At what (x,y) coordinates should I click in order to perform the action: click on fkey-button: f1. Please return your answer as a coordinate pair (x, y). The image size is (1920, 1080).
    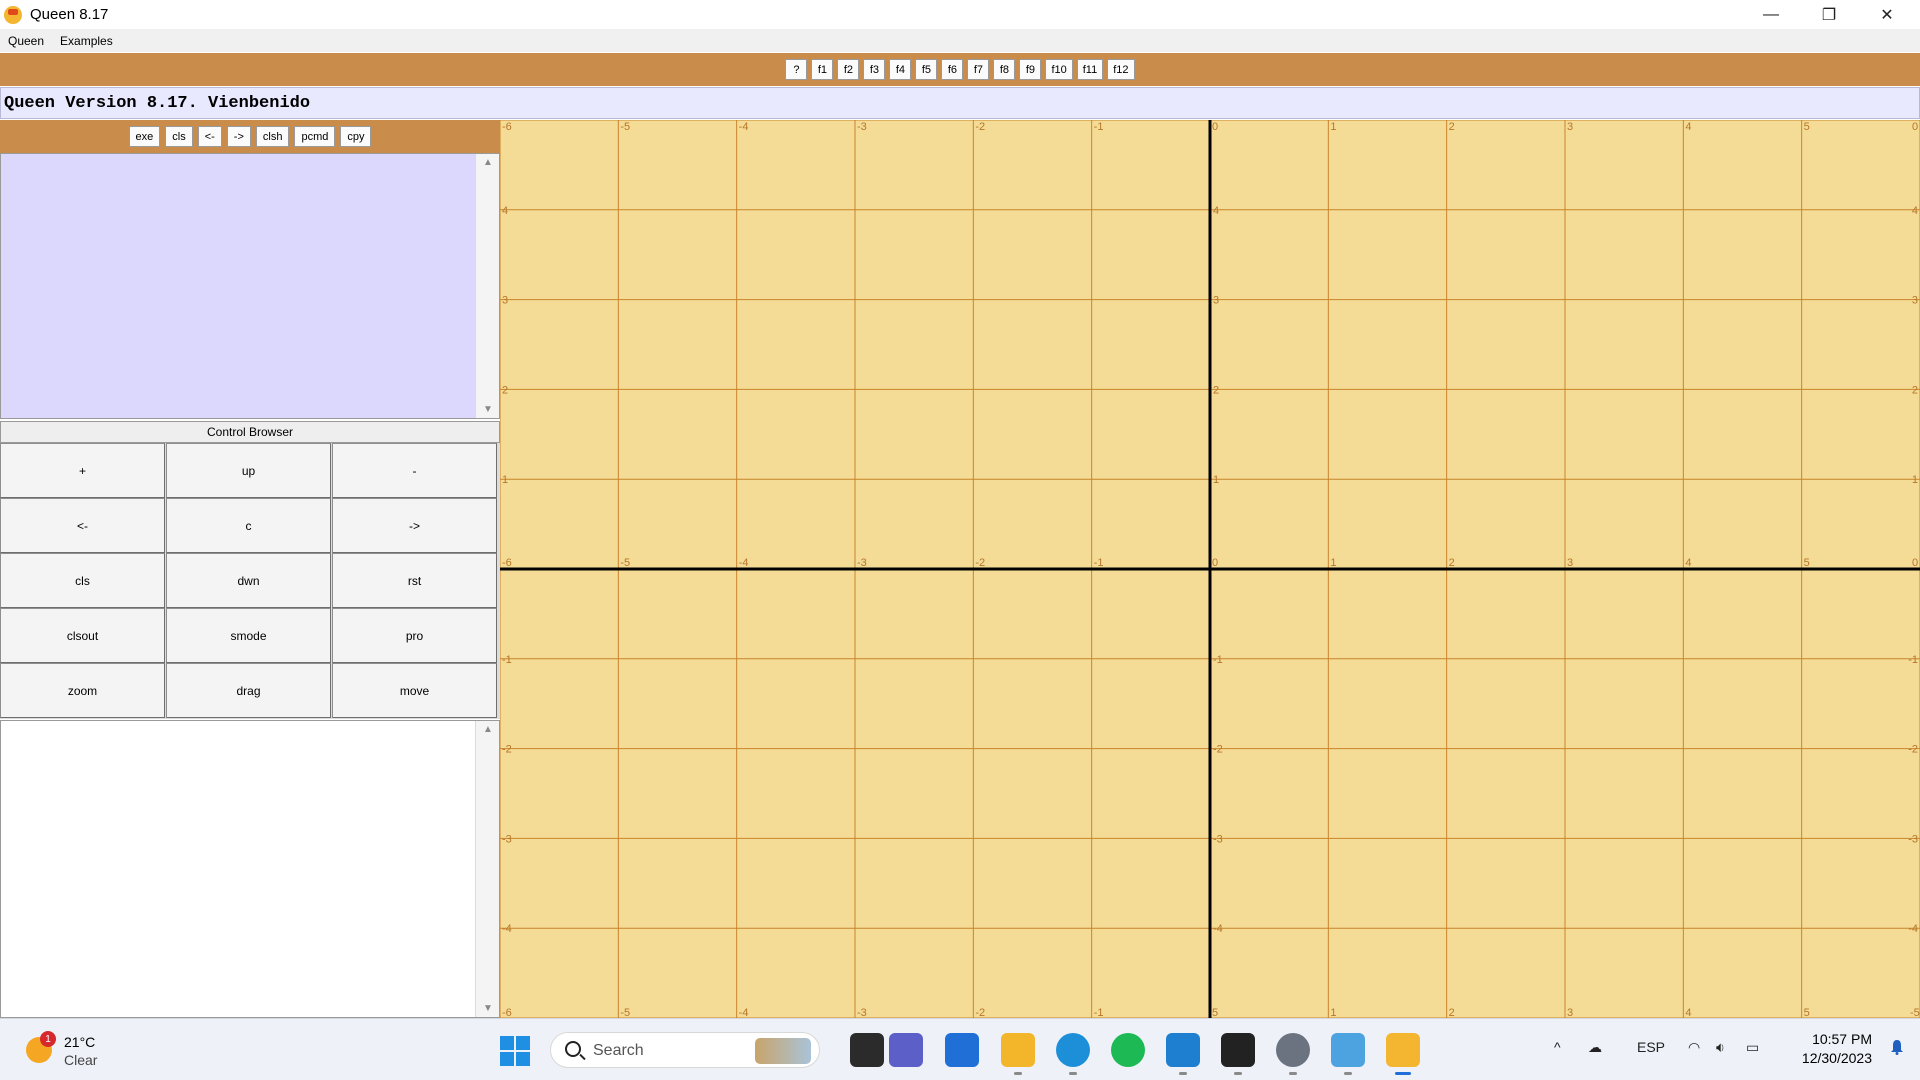
    Looking at the image, I should click on (822, 69).